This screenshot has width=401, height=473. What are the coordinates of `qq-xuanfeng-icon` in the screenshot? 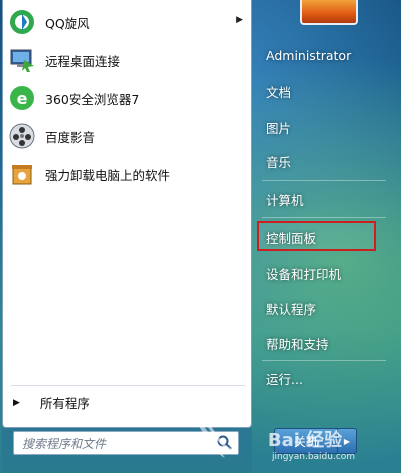 It's located at (22, 22).